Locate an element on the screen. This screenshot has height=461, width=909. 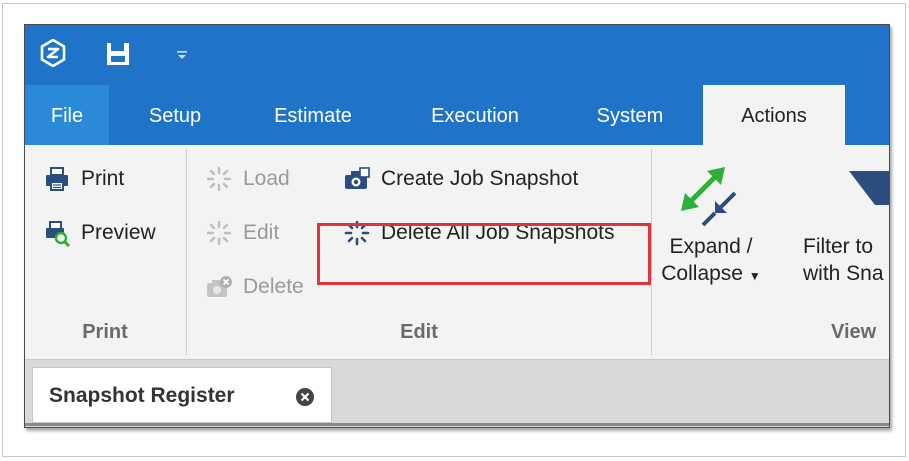
close-icon is located at coordinates (305, 397).